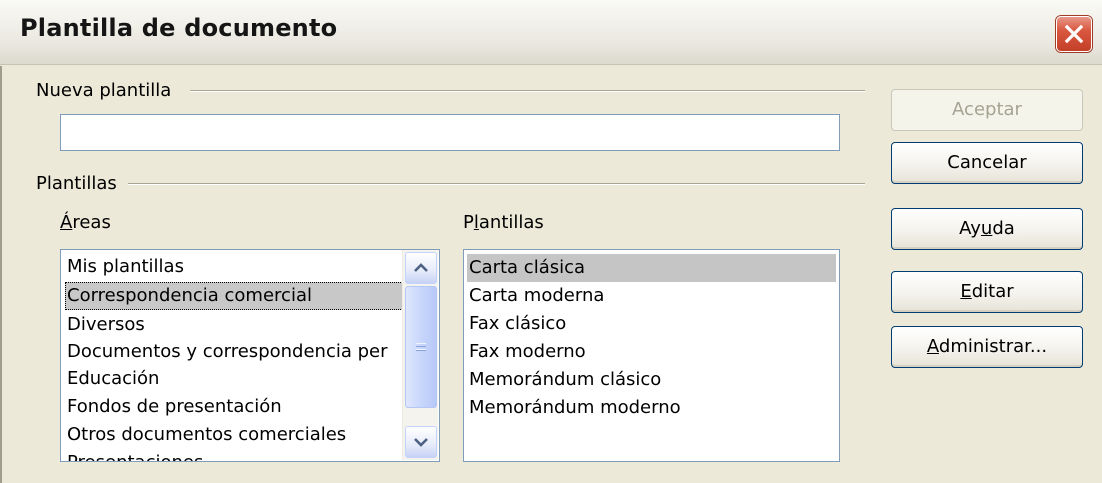  Describe the element at coordinates (526, 352) in the screenshot. I see `list-item: Fax moderno` at that location.